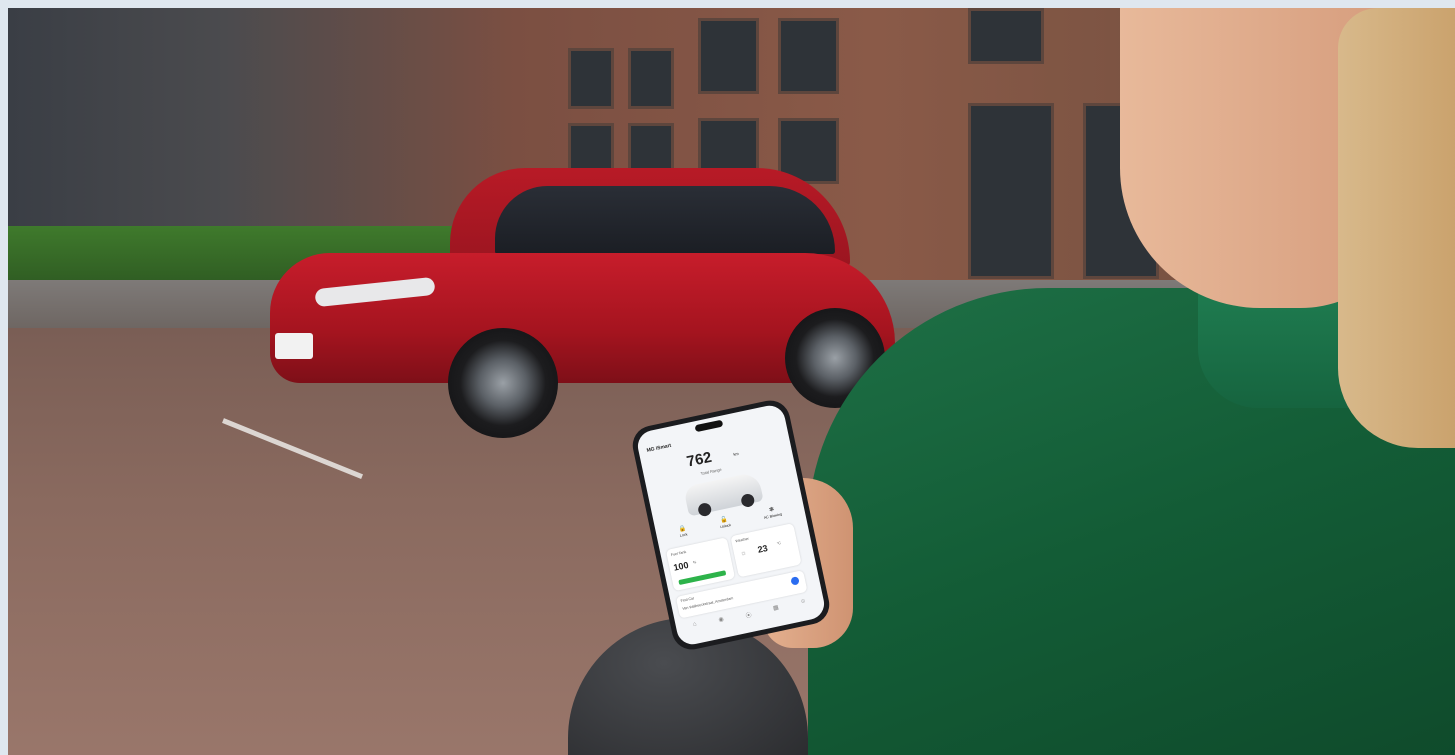 The image size is (1455, 755). What do you see at coordinates (665, 220) in the screenshot?
I see `car-windows` at bounding box center [665, 220].